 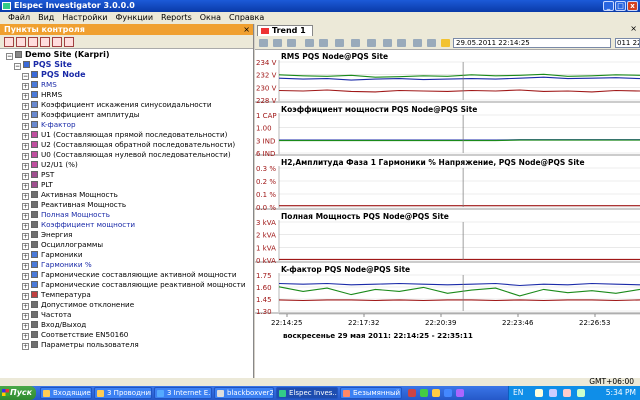 I want to click on menu-view: Вид, so click(x=46, y=18).